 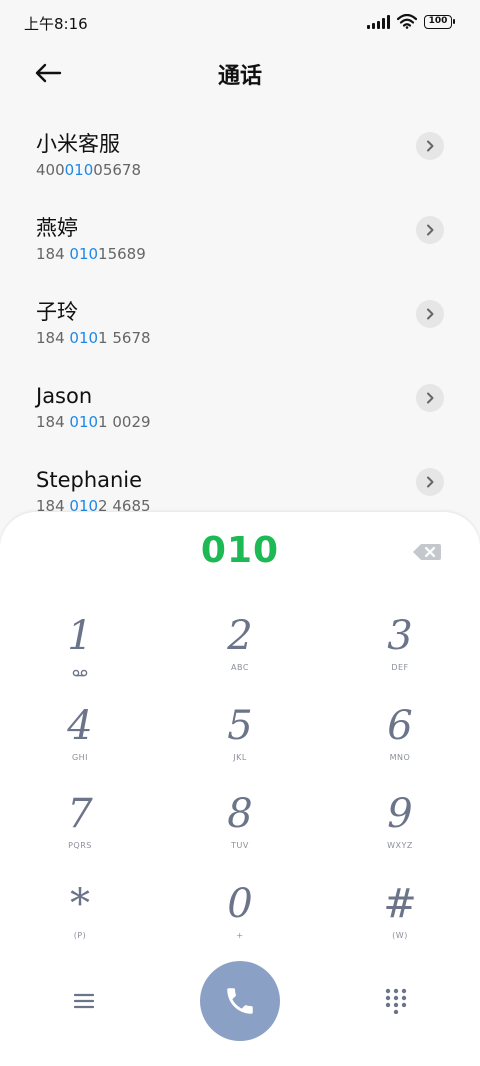 I want to click on backspace-icon, so click(x=427, y=552).